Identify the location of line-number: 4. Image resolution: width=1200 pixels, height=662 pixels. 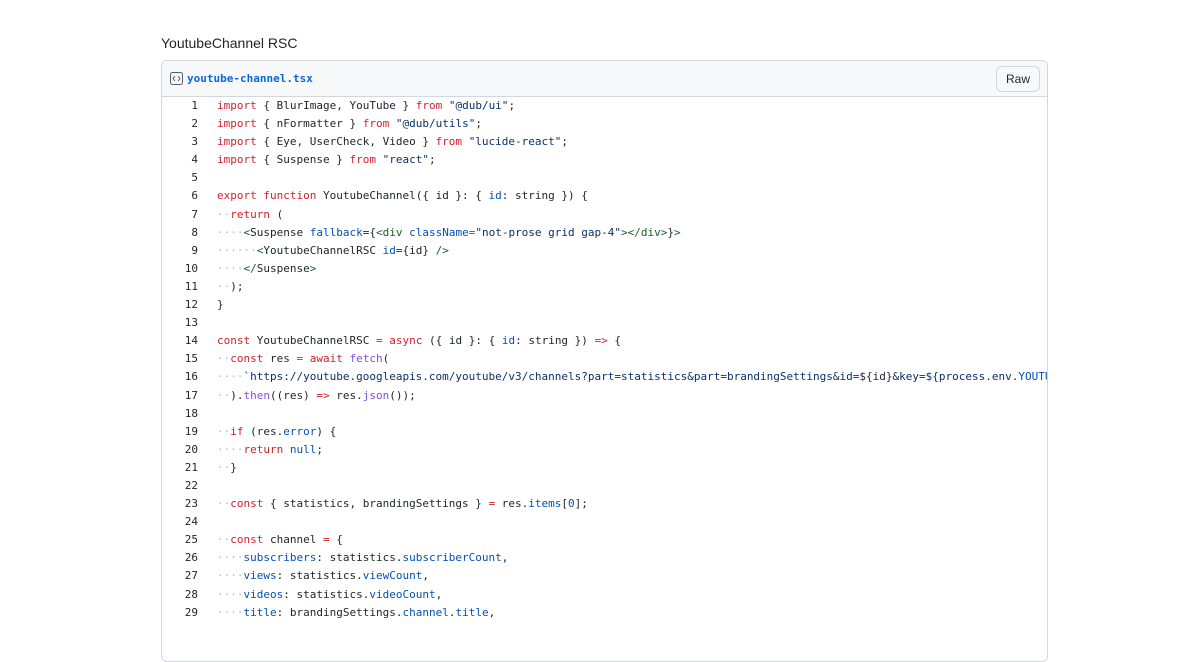
(189, 160).